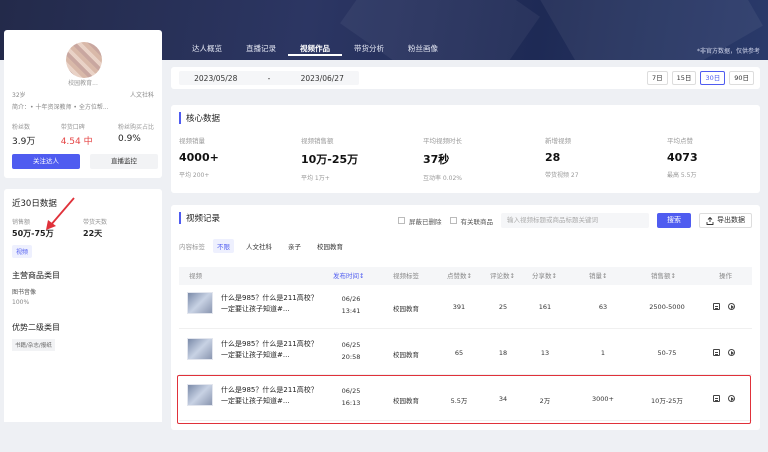 This screenshot has height=452, width=768. Describe the element at coordinates (553, 157) in the screenshot. I see `metric-value: 28` at that location.